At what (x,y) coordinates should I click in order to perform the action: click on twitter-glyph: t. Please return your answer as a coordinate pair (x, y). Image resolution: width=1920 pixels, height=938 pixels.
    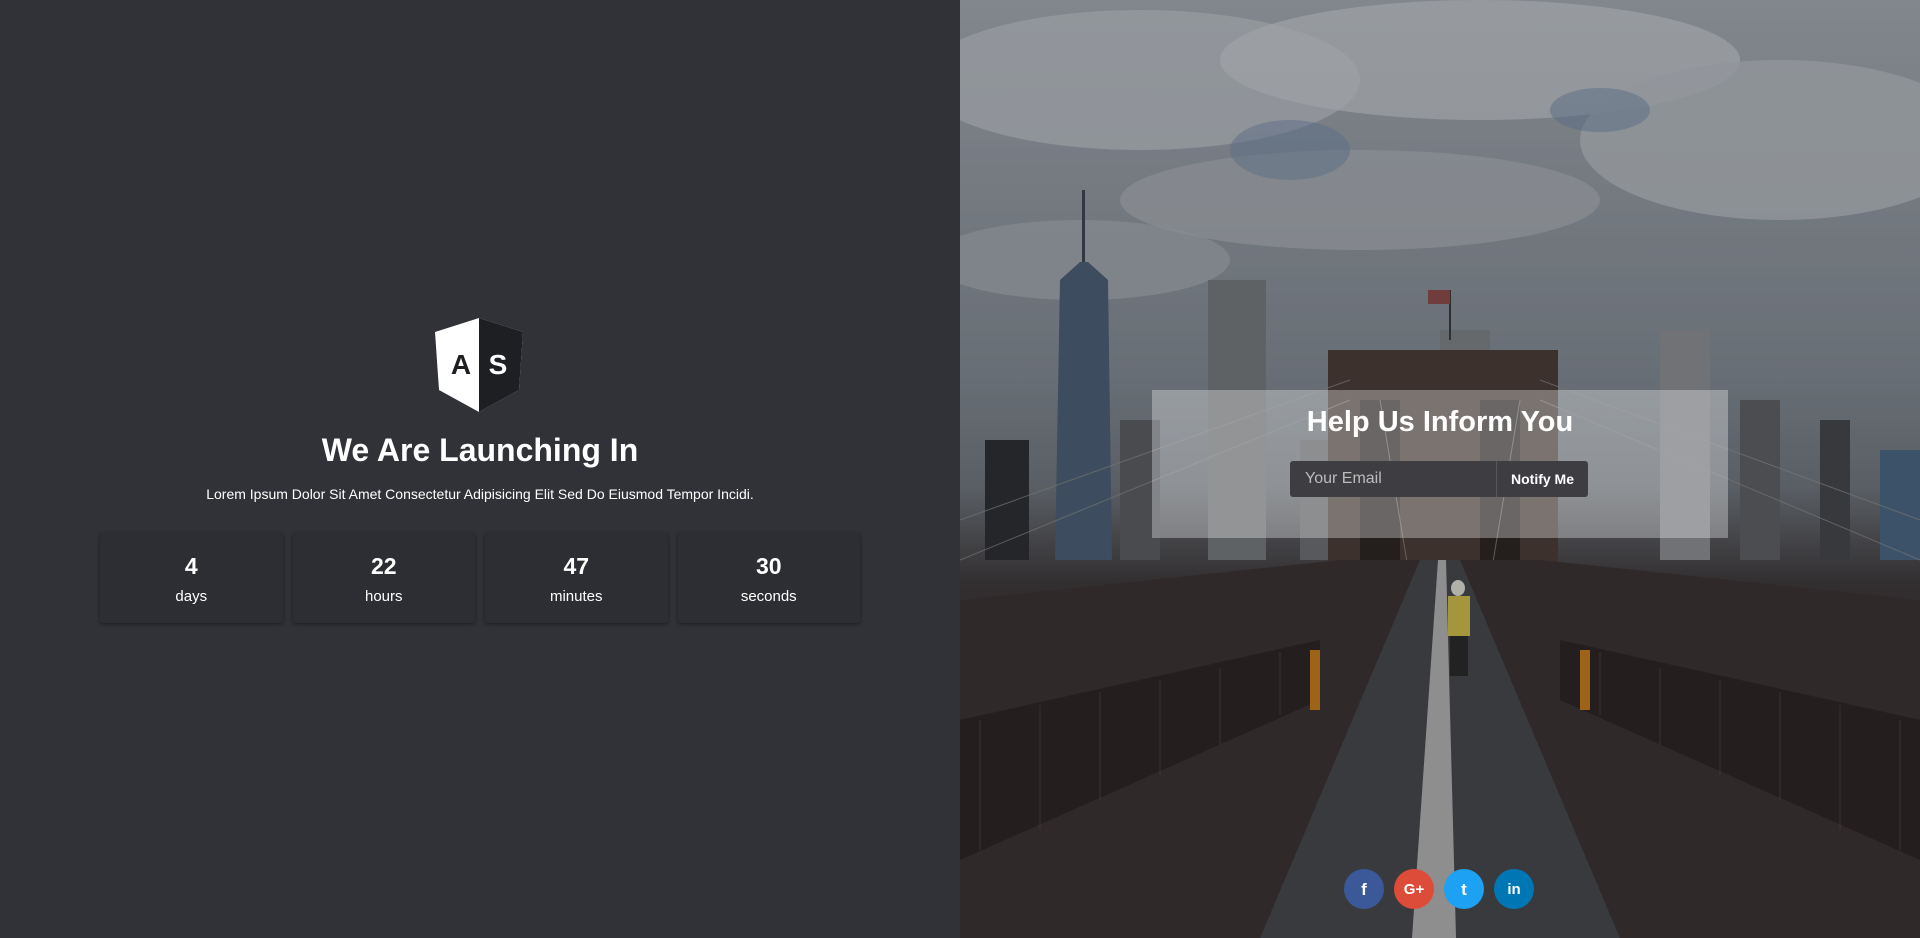
    Looking at the image, I should click on (1464, 889).